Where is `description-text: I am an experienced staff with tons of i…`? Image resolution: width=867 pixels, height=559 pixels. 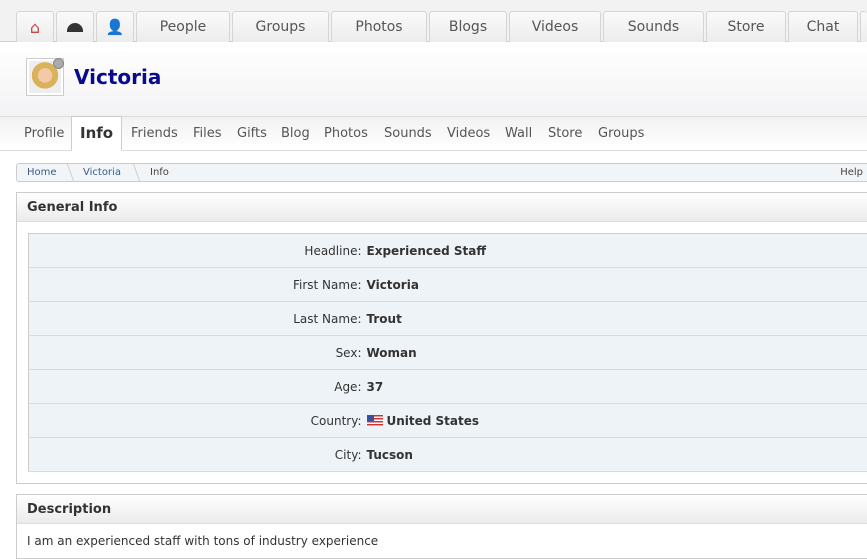
description-text: I am an experienced staff with tons of i… is located at coordinates (442, 541).